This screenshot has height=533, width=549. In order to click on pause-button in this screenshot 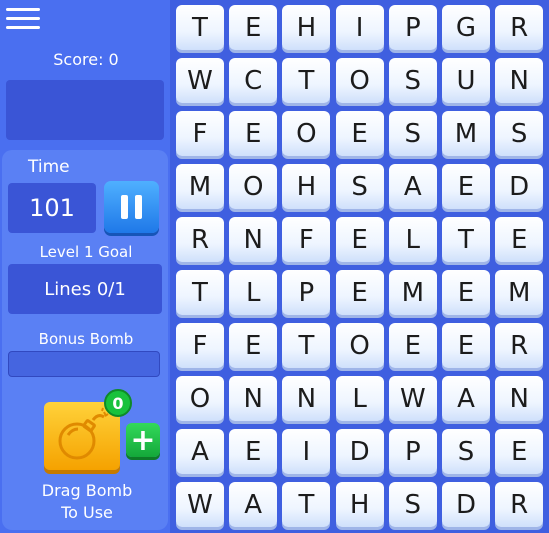, I will do `click(131, 207)`.